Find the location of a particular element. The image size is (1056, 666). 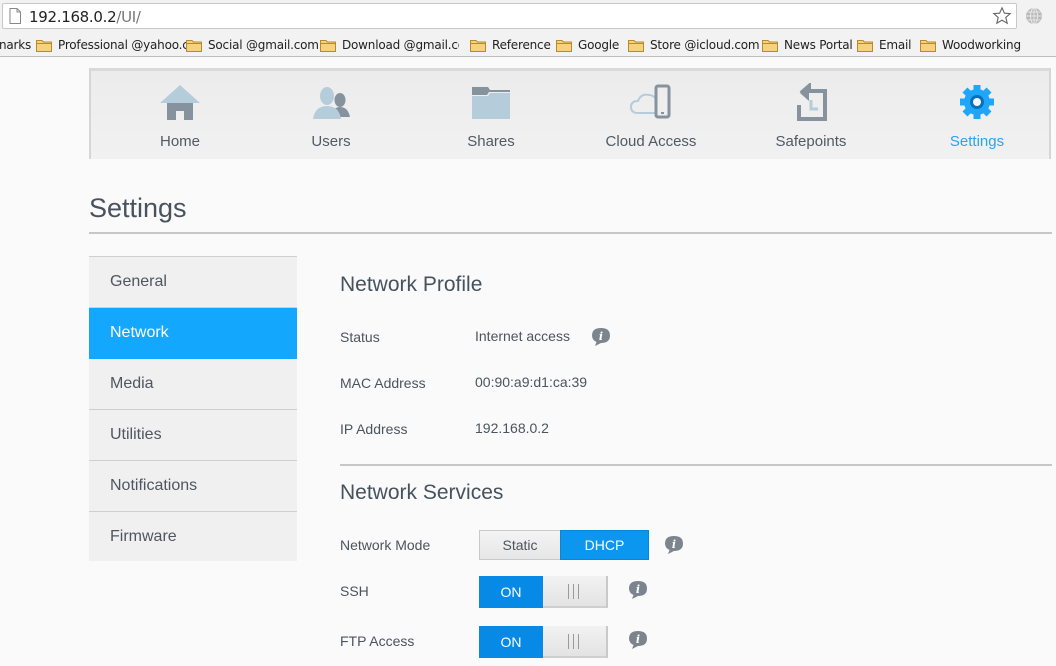

network-mode-selector: Static DHCP is located at coordinates (564, 545).